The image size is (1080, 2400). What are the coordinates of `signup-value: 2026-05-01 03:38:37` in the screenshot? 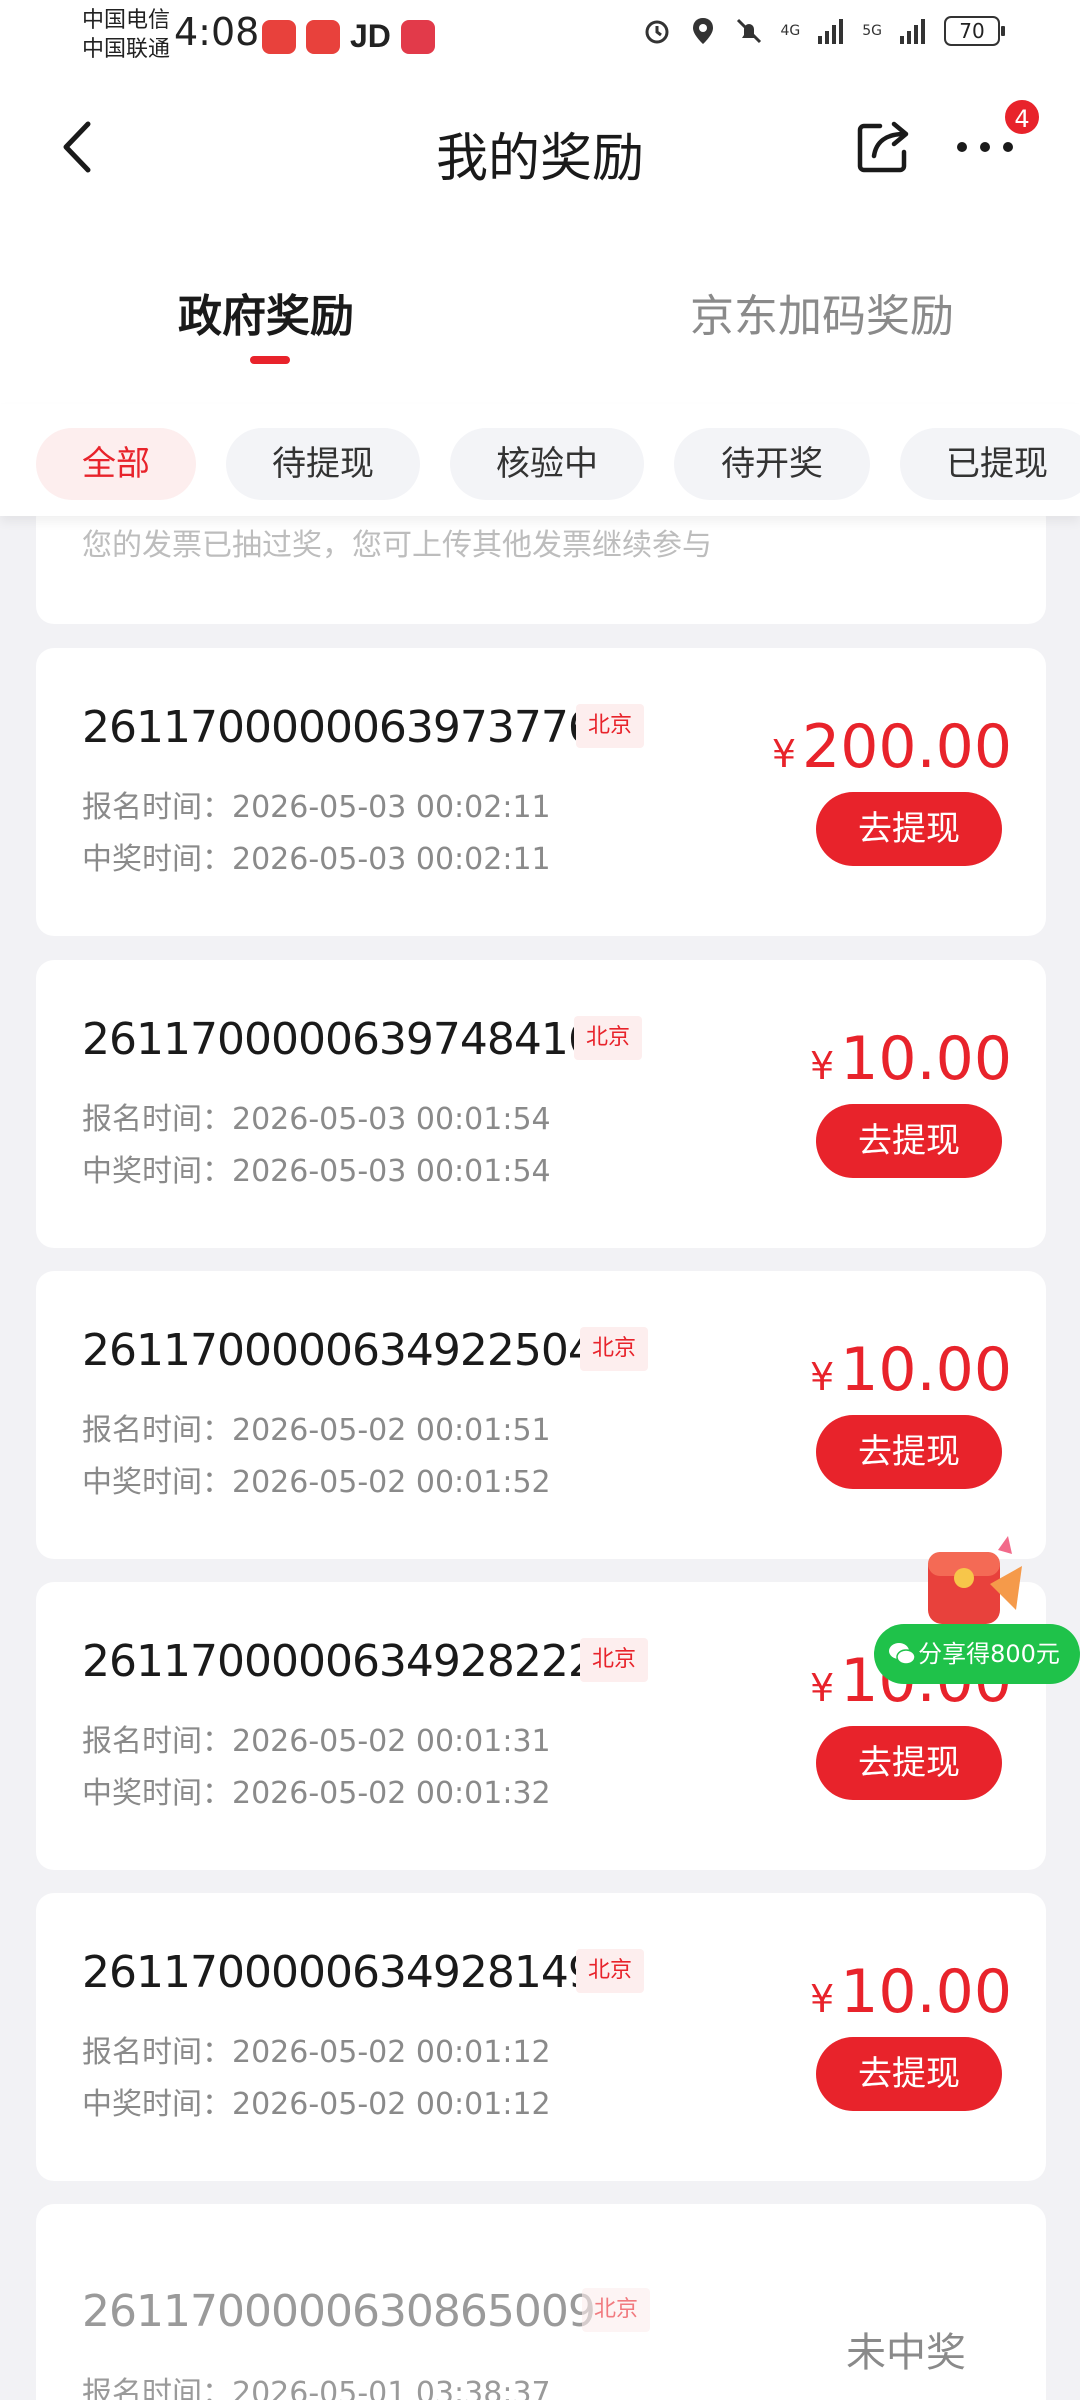 It's located at (391, 2388).